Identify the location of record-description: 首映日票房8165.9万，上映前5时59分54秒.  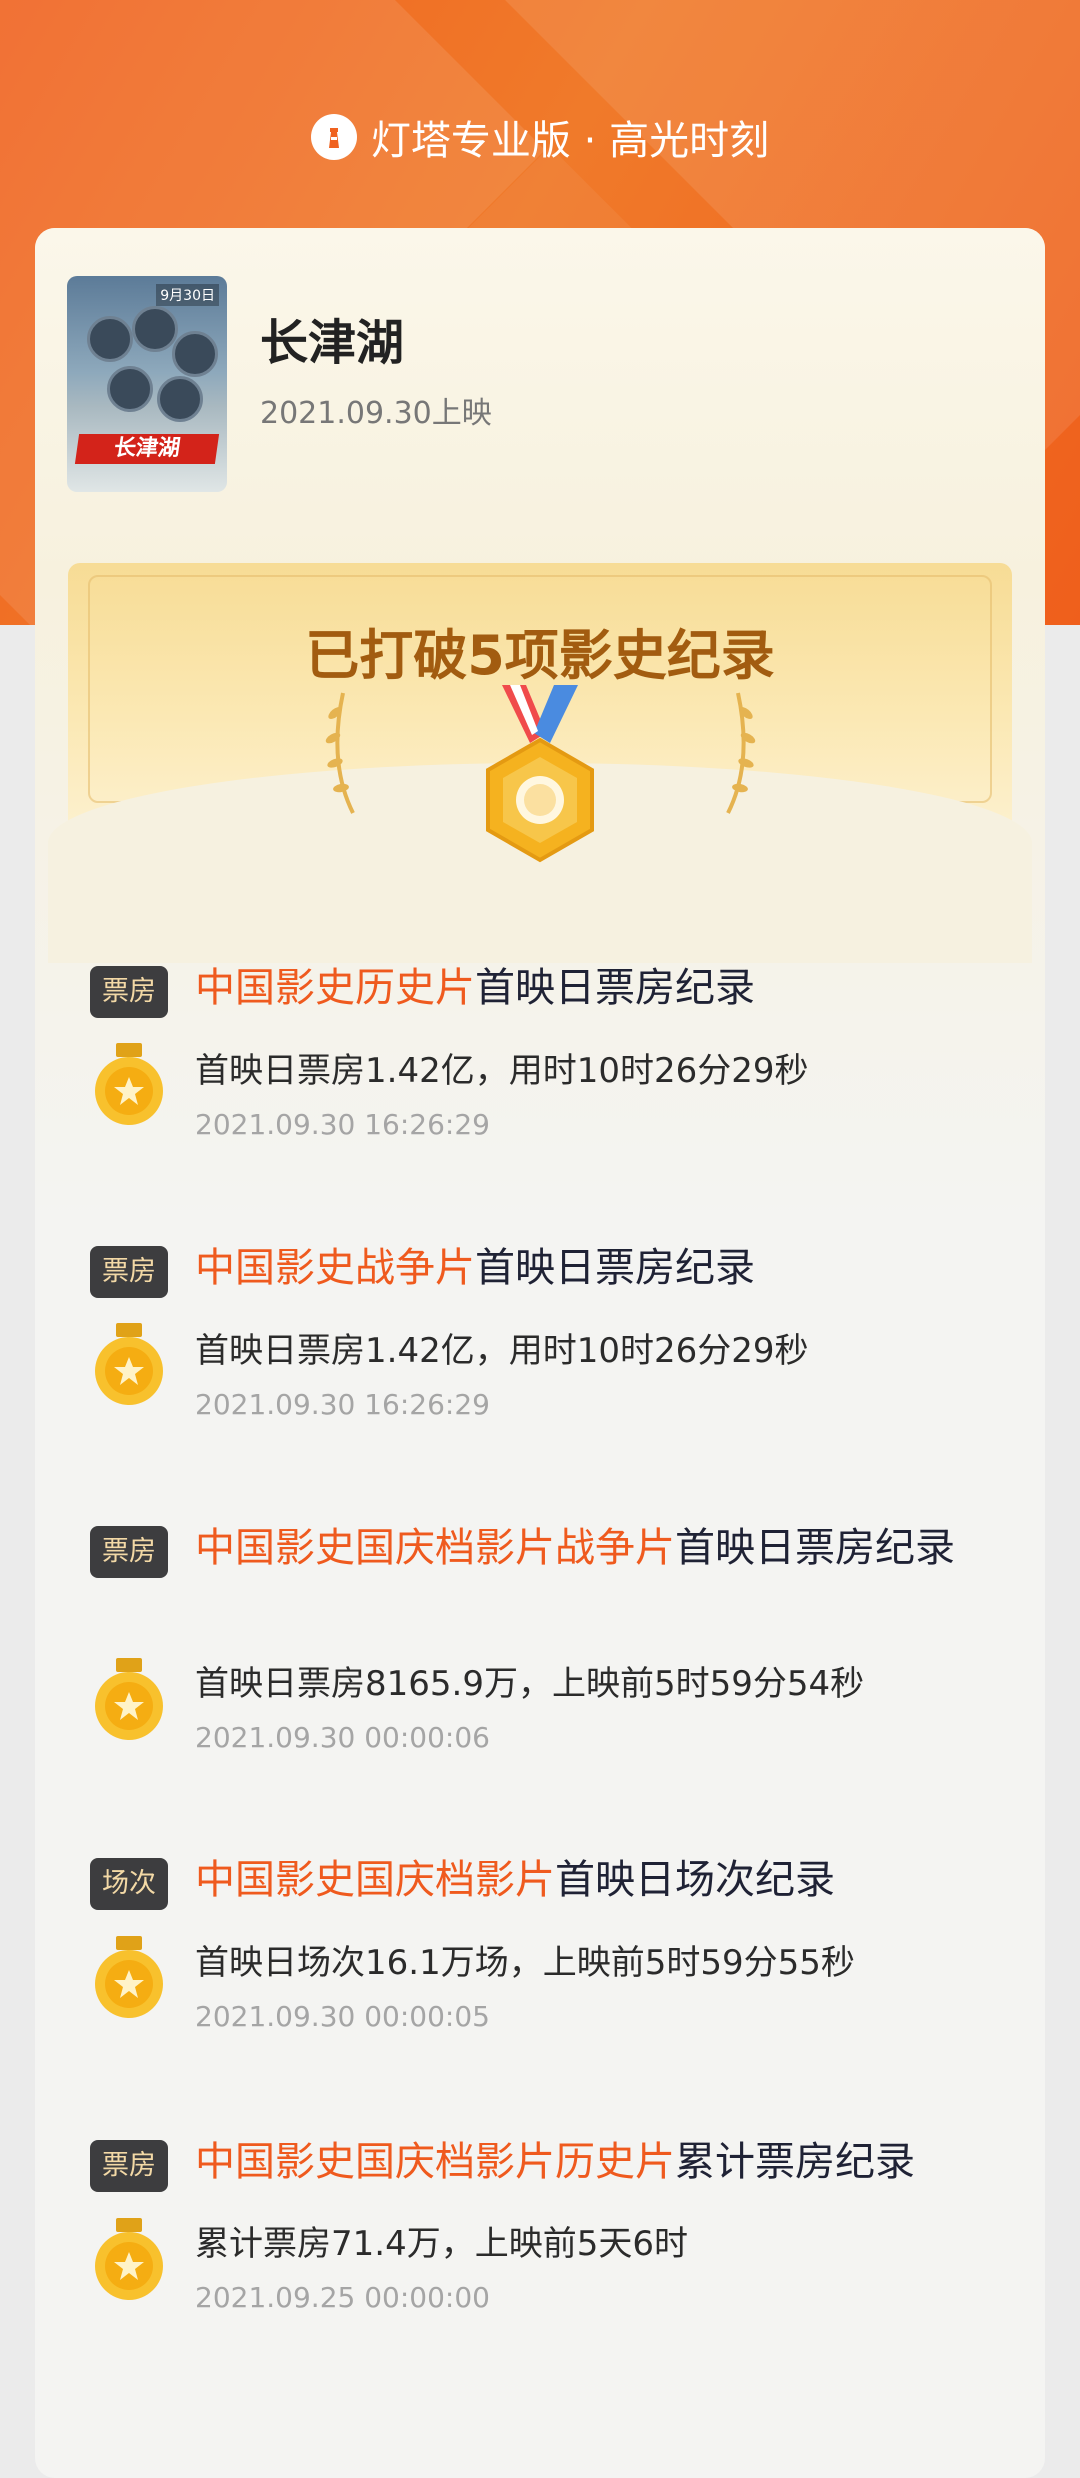
(530, 1684).